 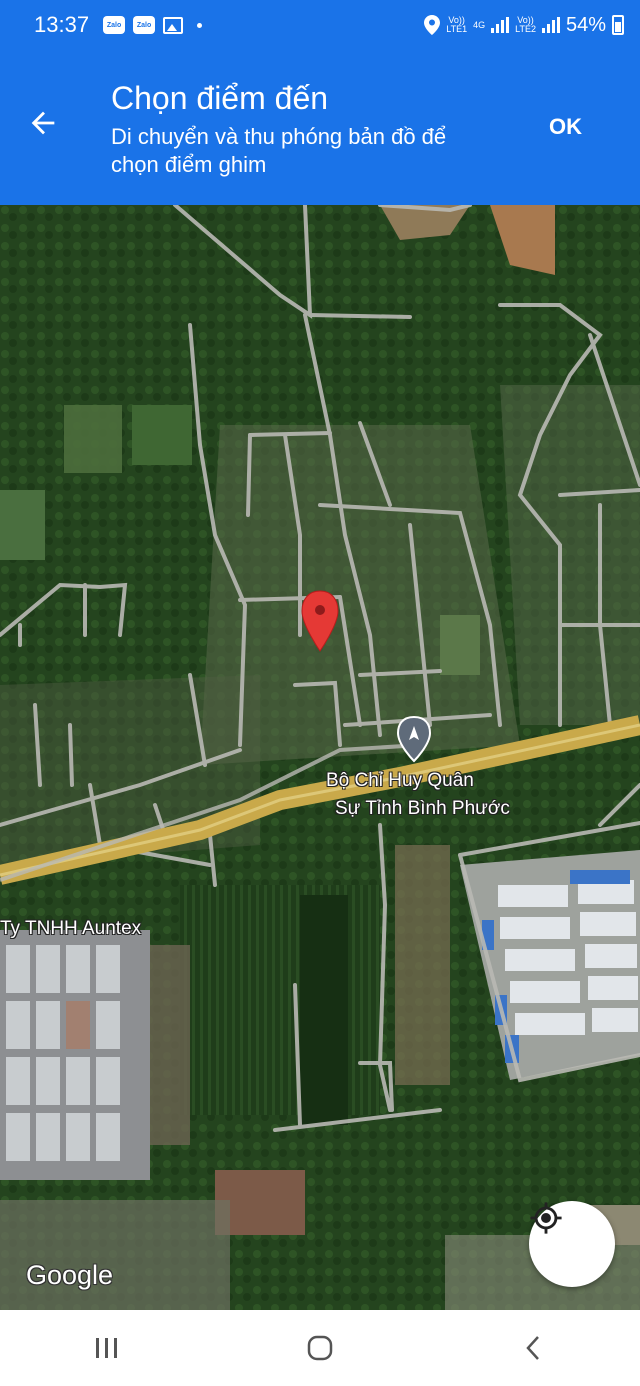 I want to click on recents-icon, so click(x=106, y=1348).